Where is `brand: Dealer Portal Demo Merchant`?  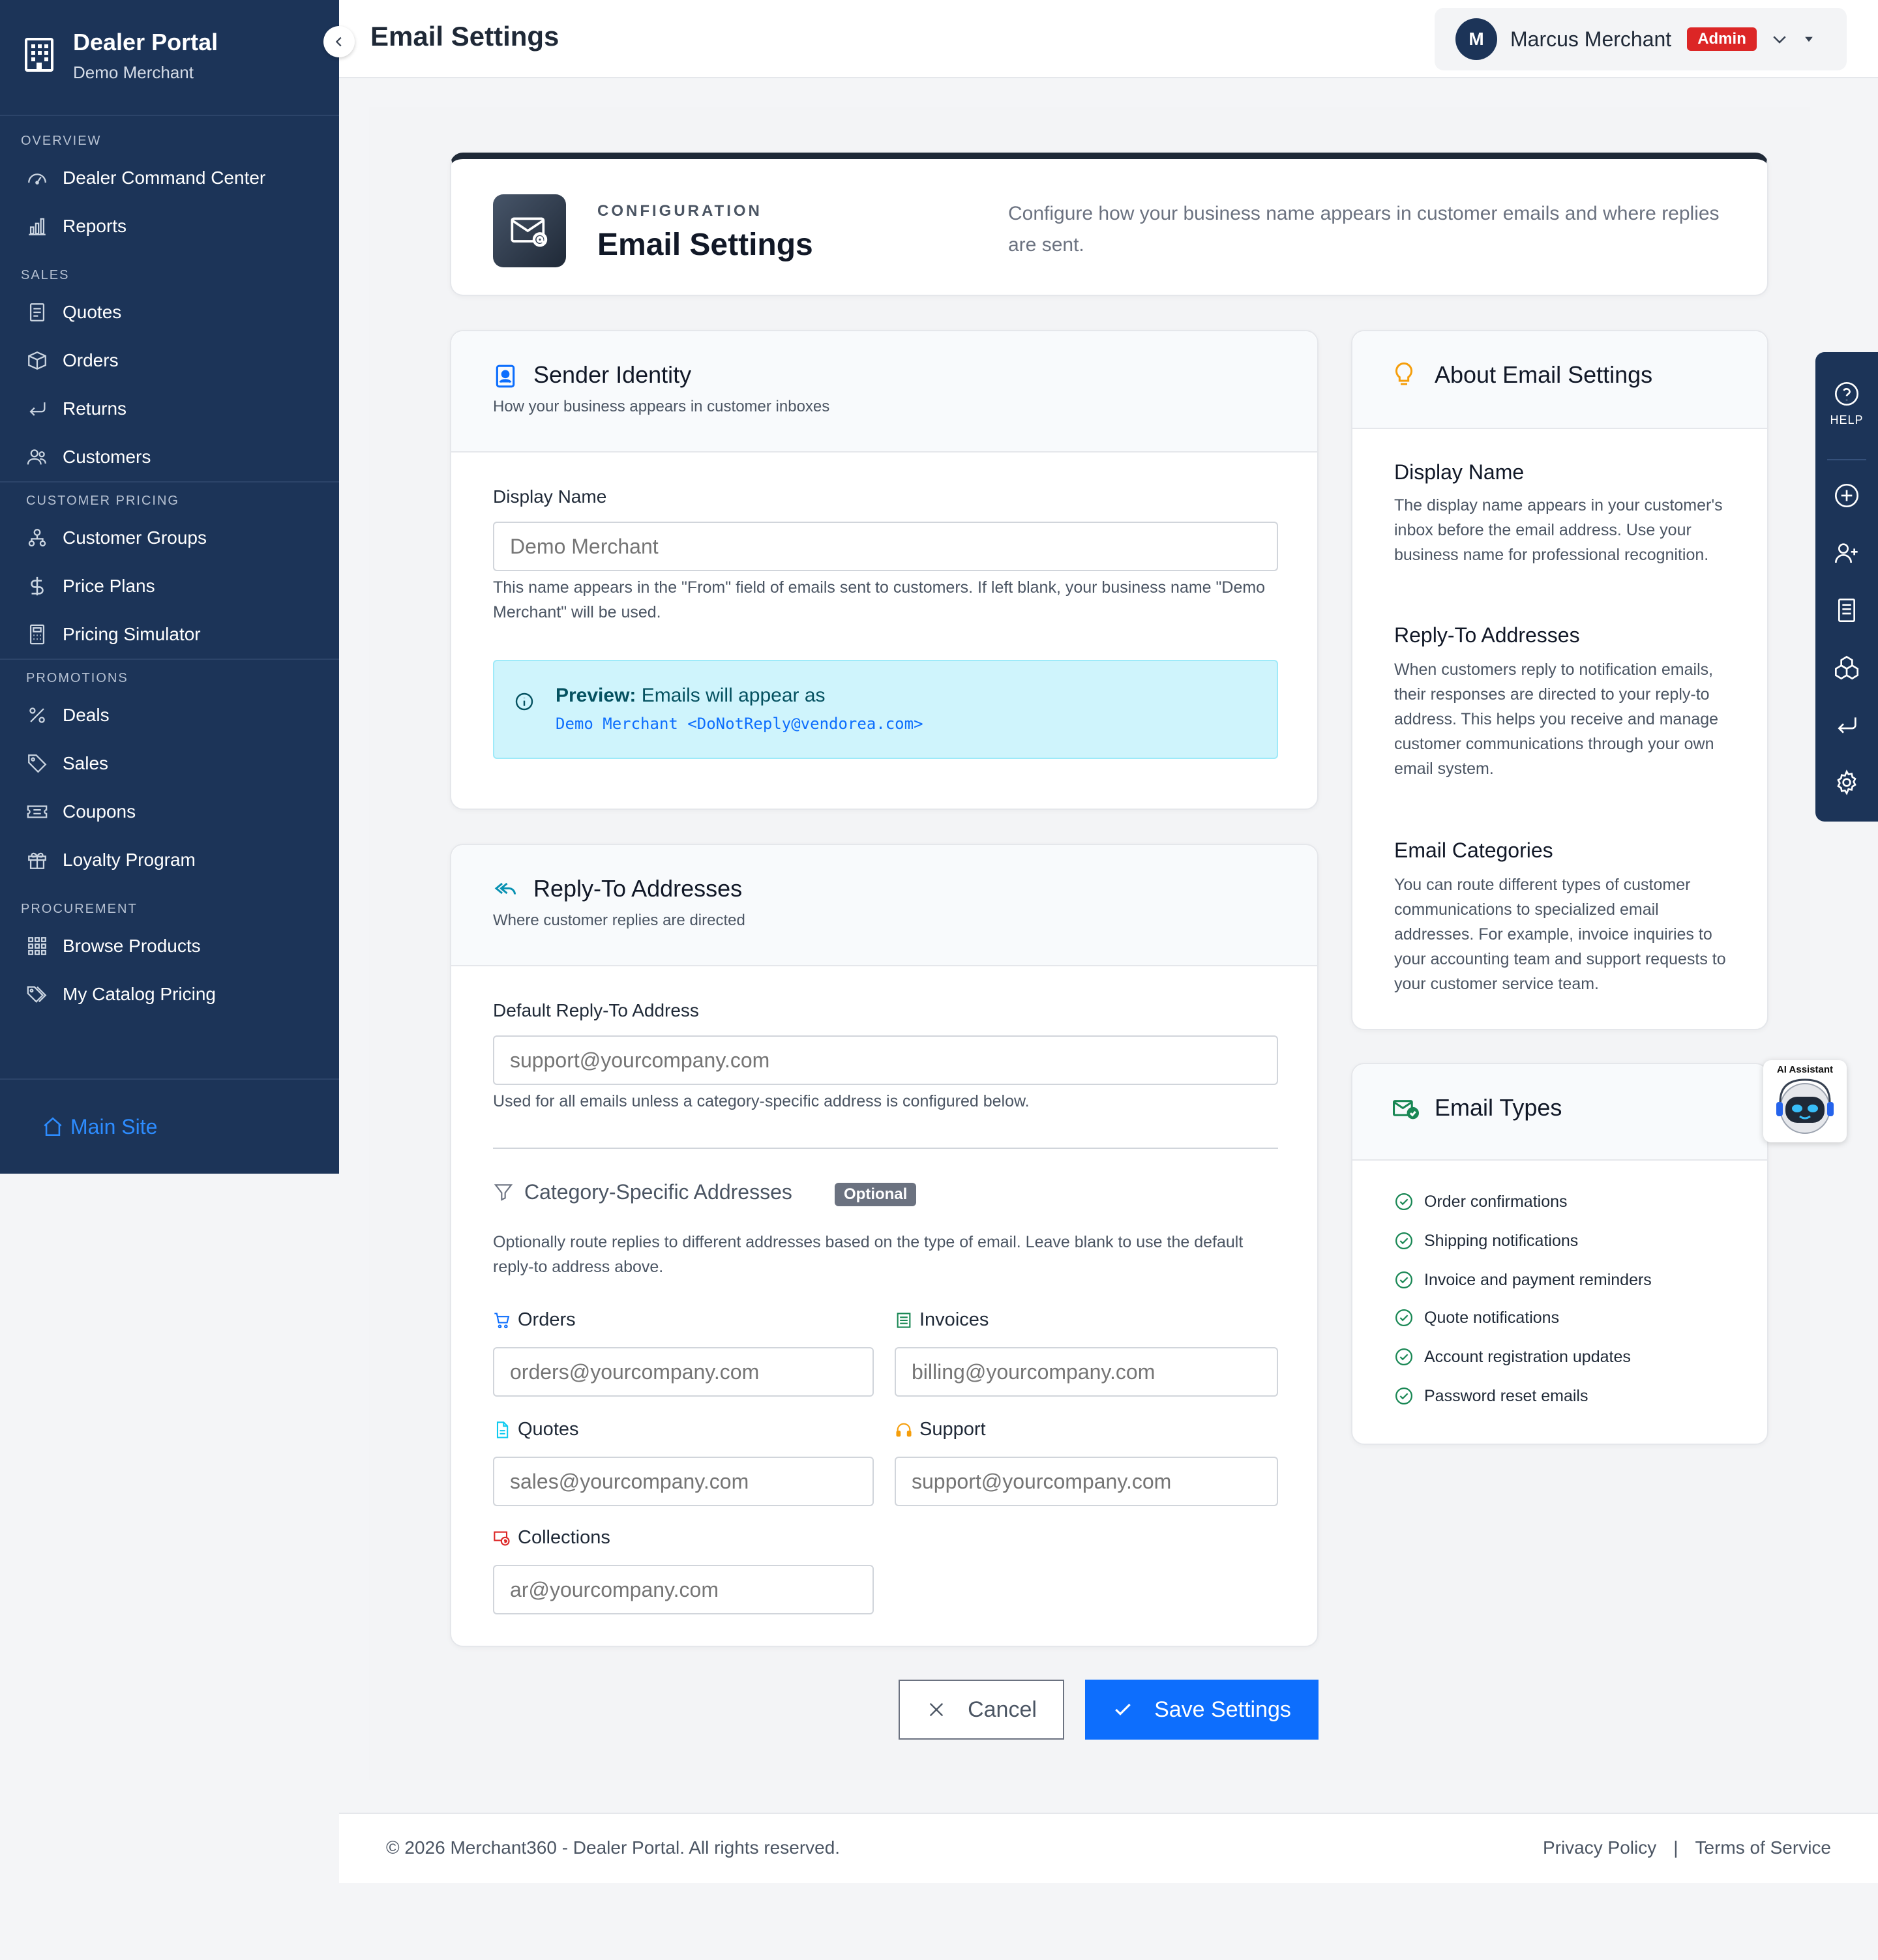 brand: Dealer Portal Demo Merchant is located at coordinates (169, 58).